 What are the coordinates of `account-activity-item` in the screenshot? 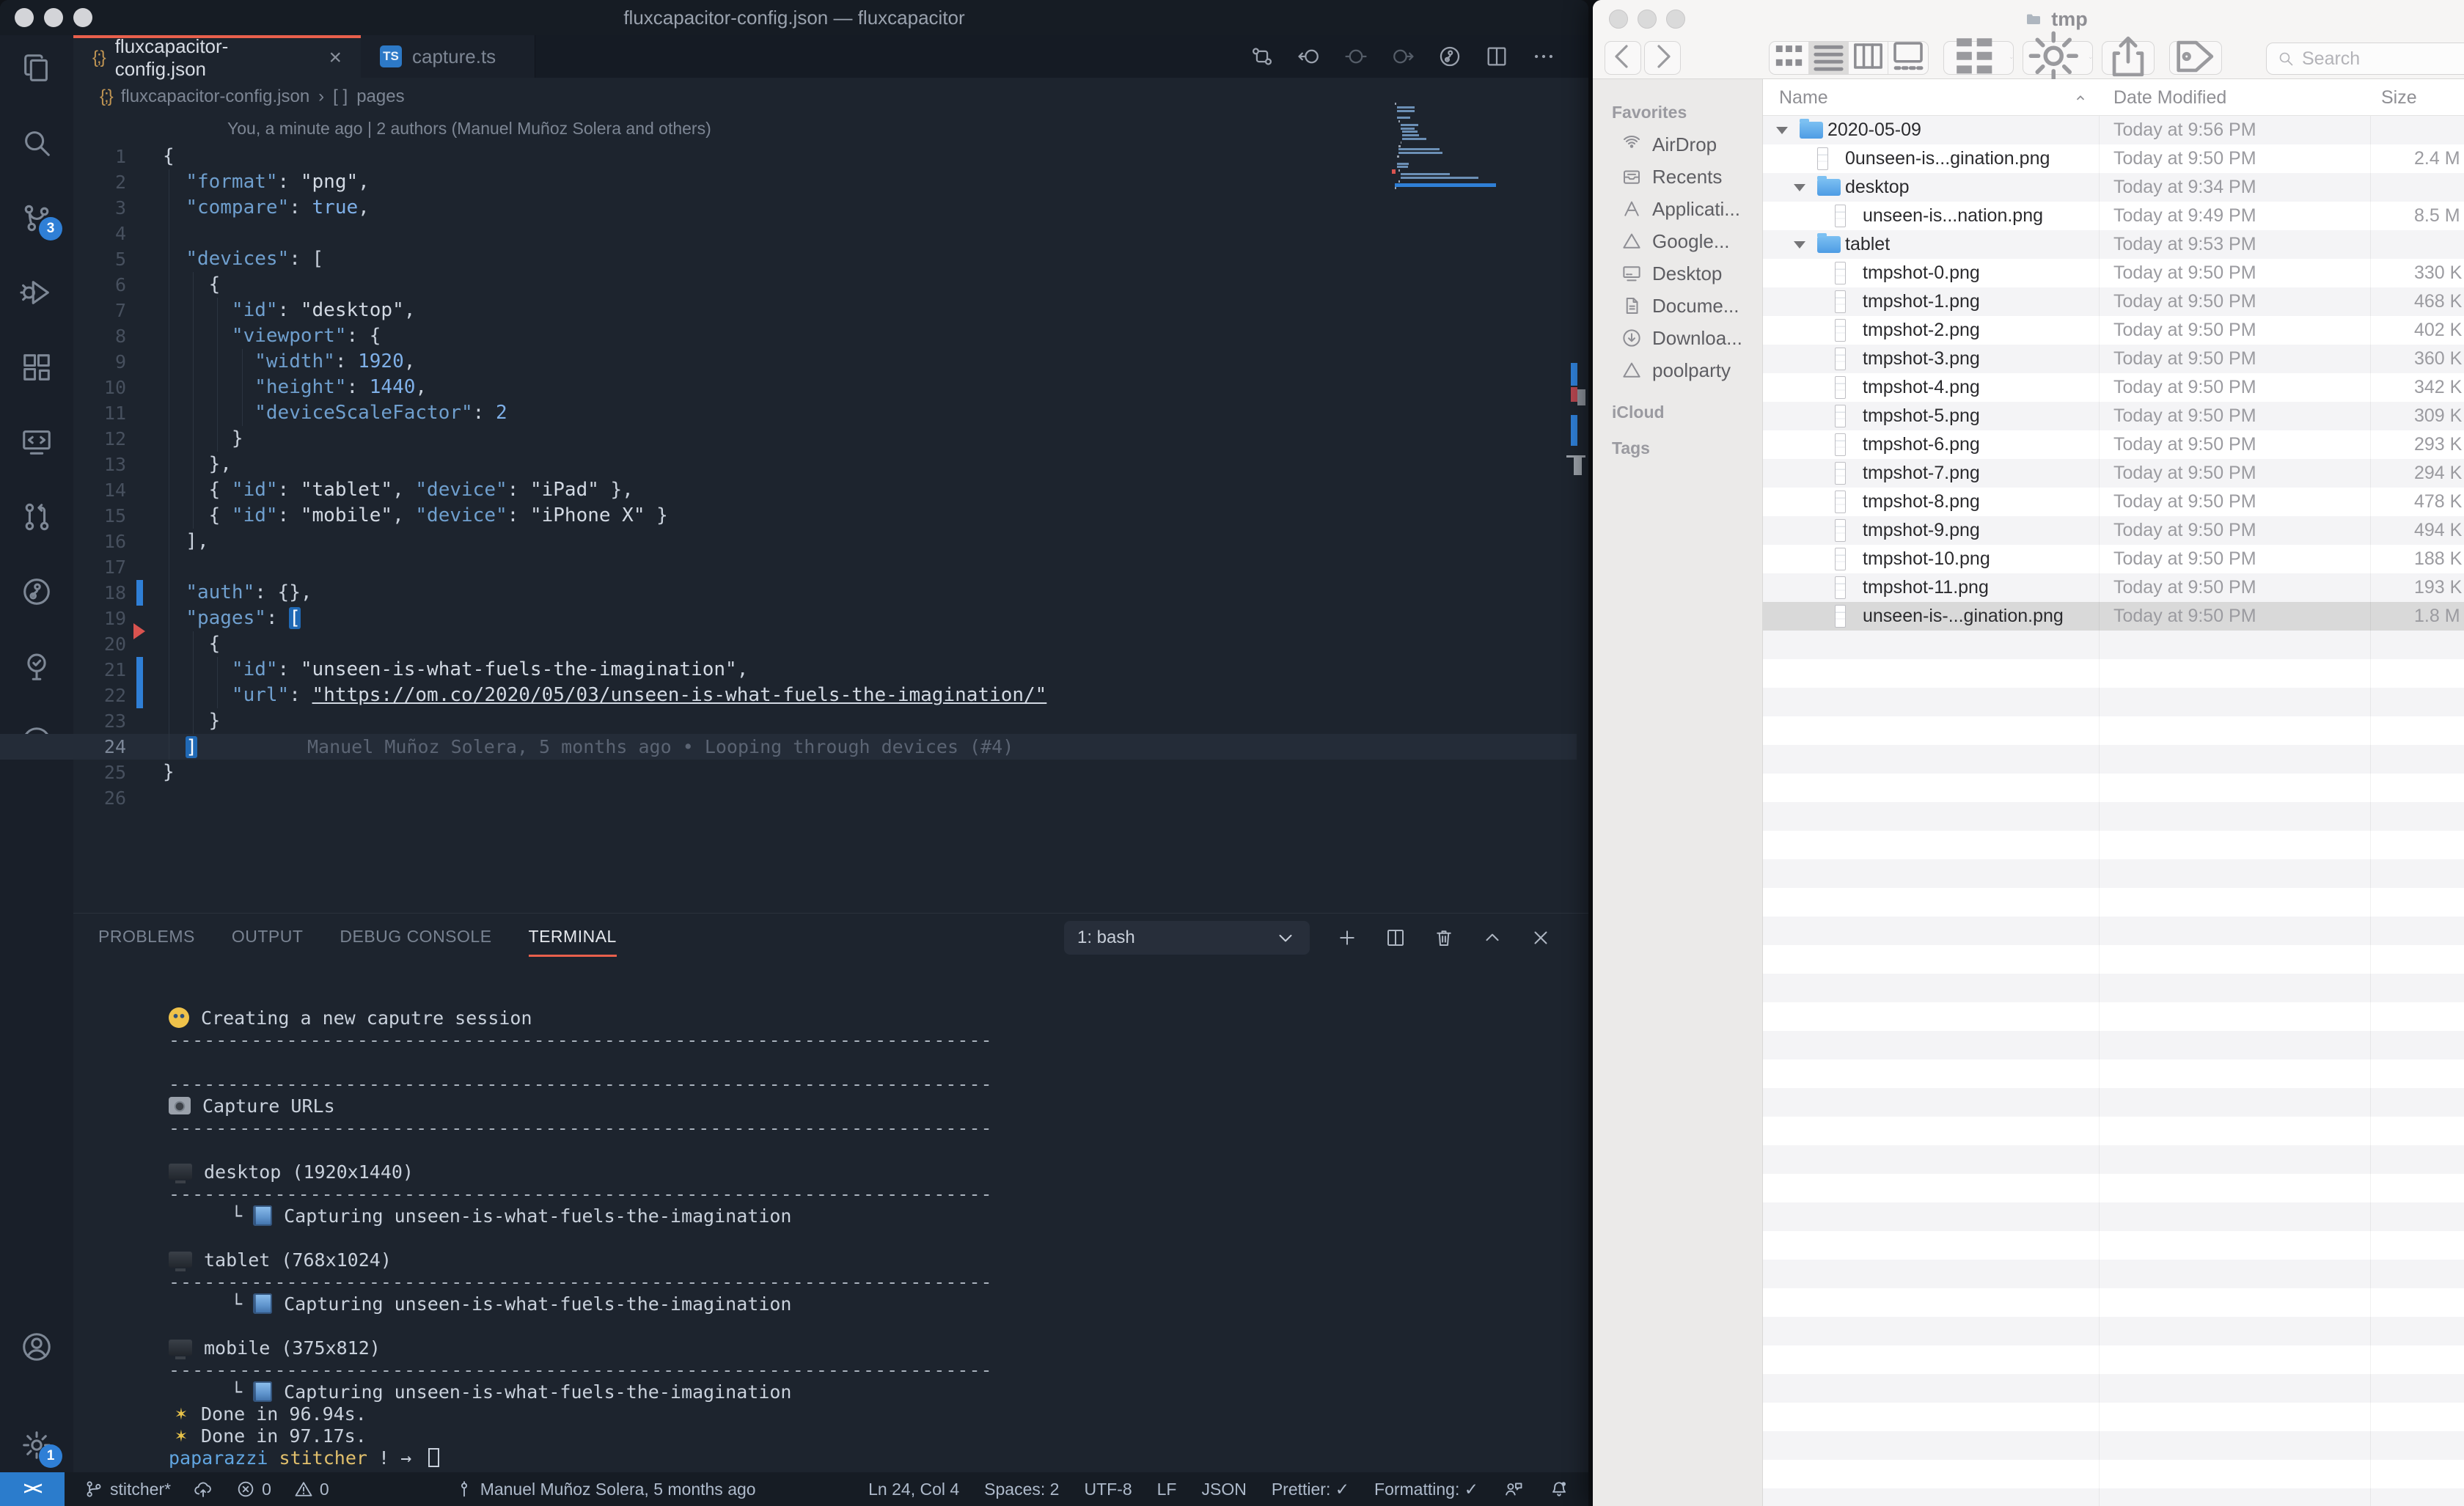 It's located at (37, 1347).